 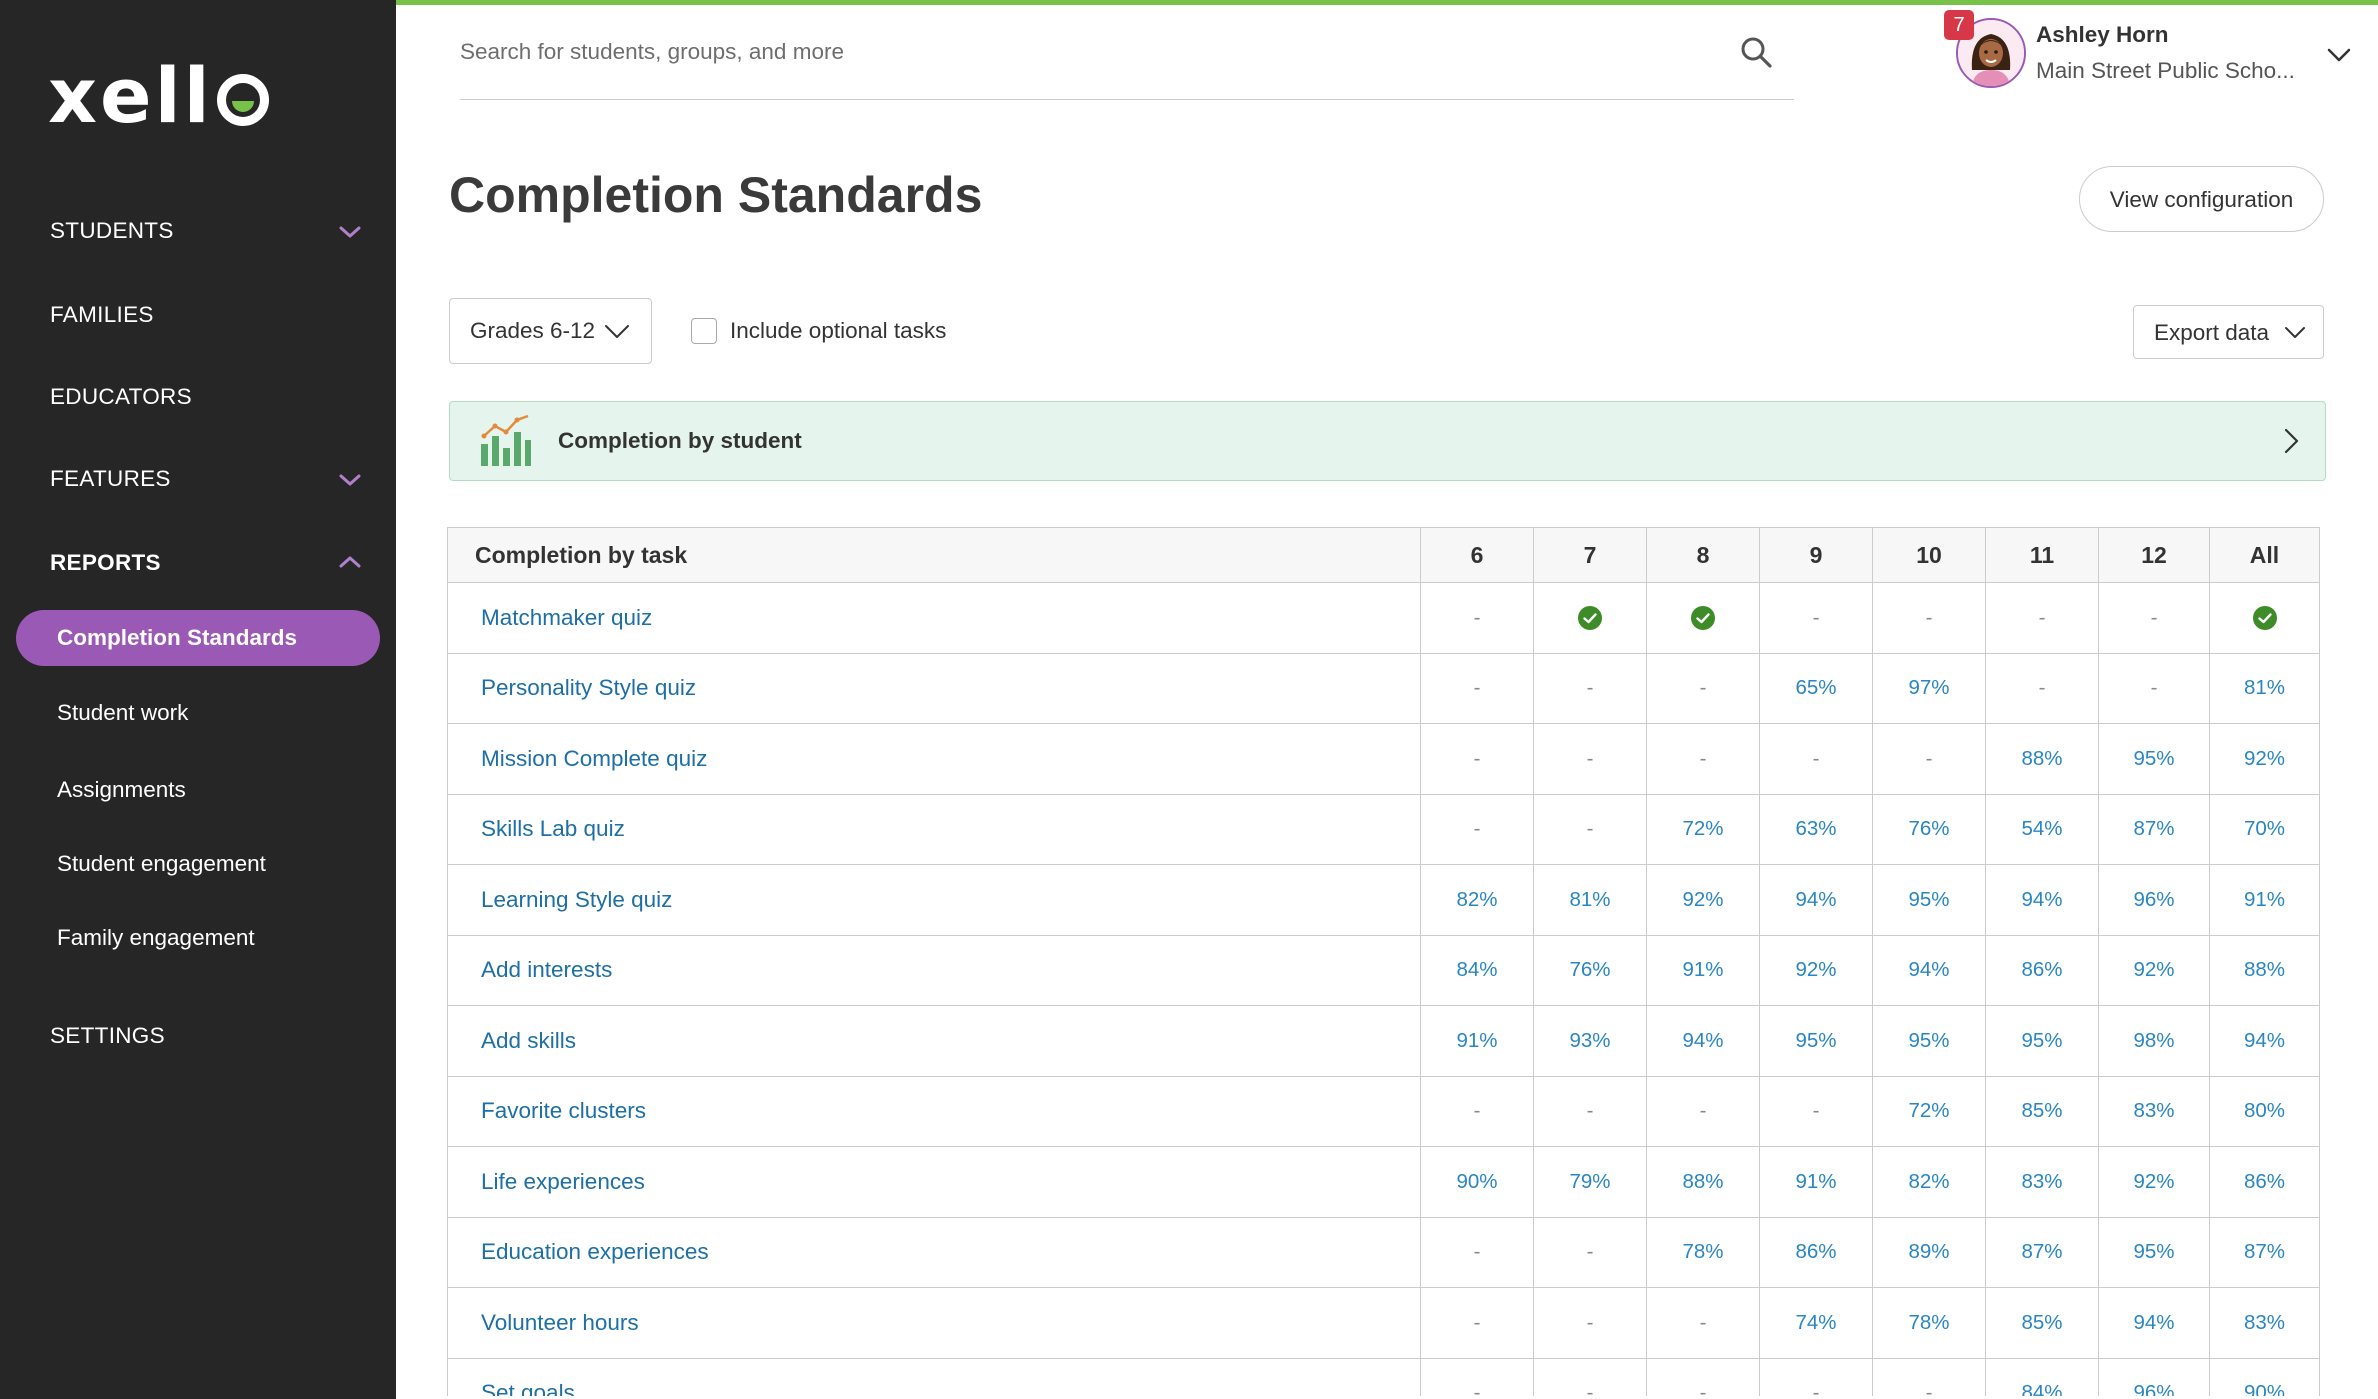 I want to click on chevron-up-icon, so click(x=350, y=562).